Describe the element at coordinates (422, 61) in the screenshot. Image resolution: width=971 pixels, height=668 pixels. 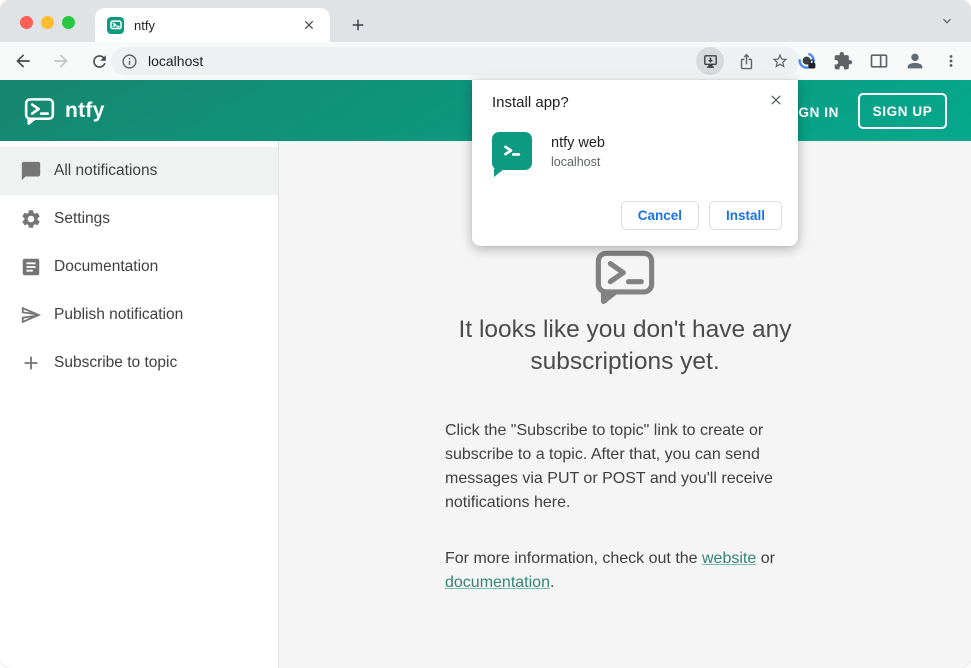
I see `address-url: localhost` at that location.